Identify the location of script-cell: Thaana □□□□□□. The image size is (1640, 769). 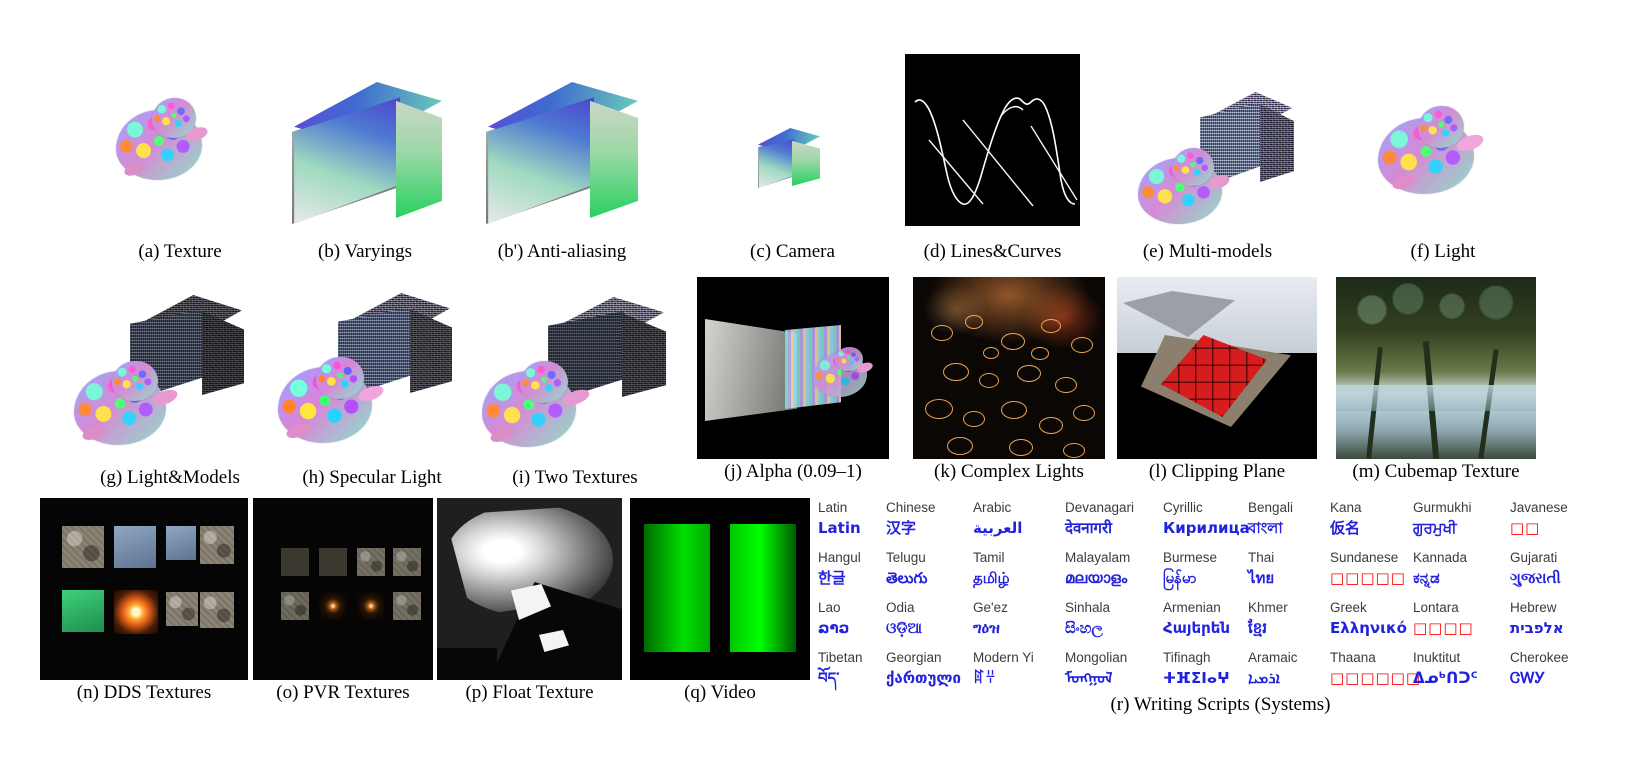
(1376, 668).